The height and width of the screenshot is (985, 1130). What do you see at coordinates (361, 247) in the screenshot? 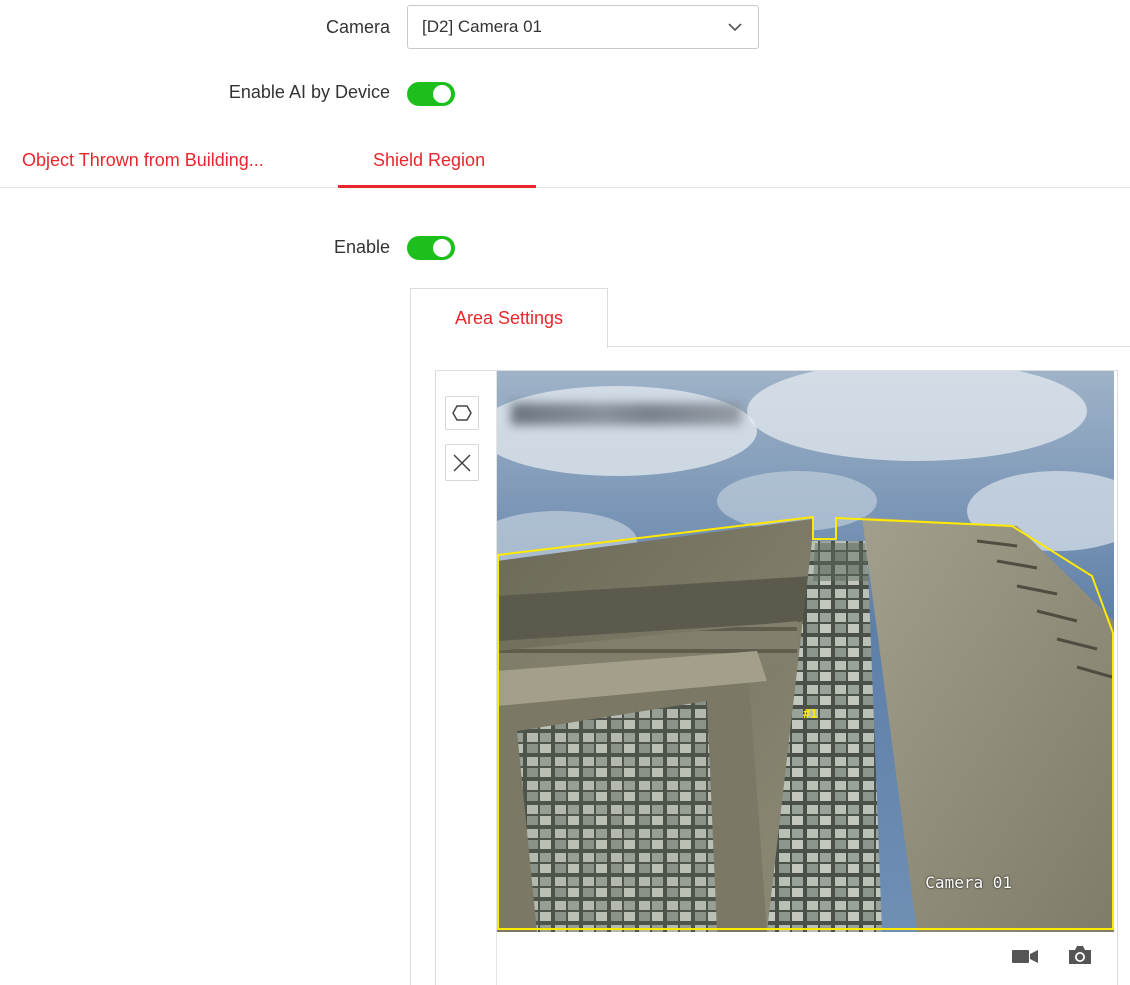
I see `enable-label: Enable` at bounding box center [361, 247].